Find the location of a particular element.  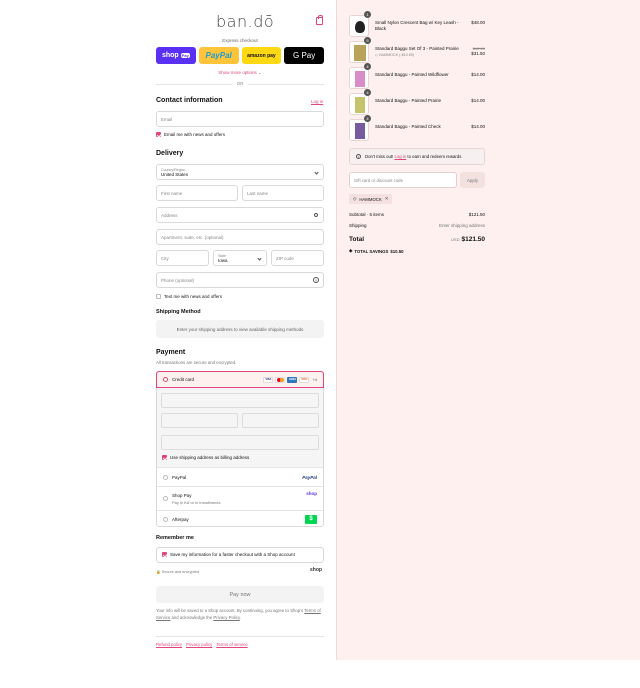

amex-icon: AMEX is located at coordinates (292, 379).